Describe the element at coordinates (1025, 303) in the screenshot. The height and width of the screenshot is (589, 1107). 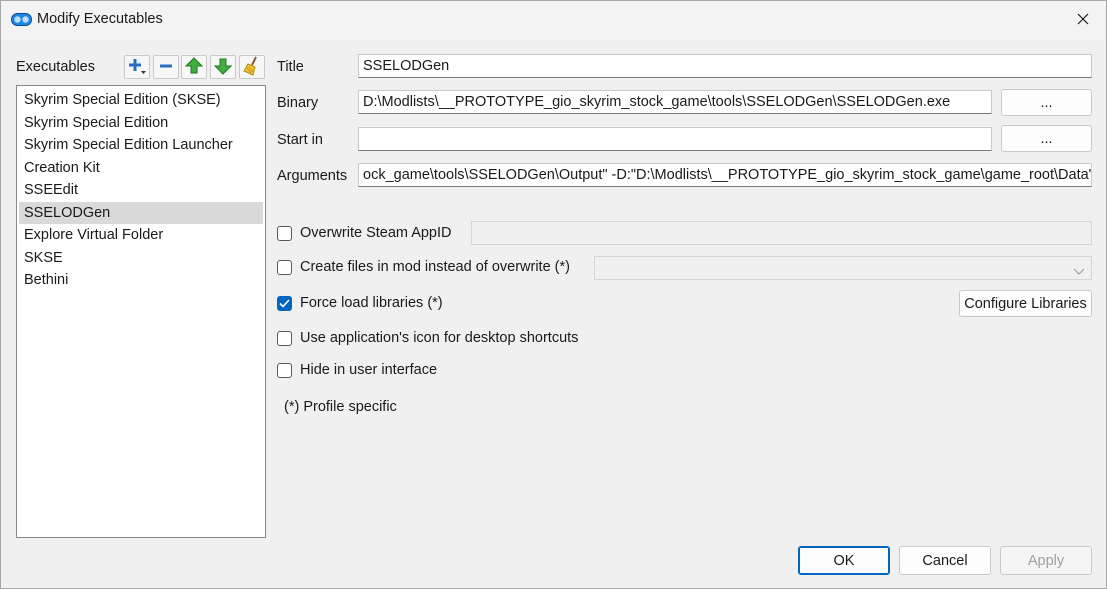
I see `configure-libraries-button: Configure Libraries` at that location.